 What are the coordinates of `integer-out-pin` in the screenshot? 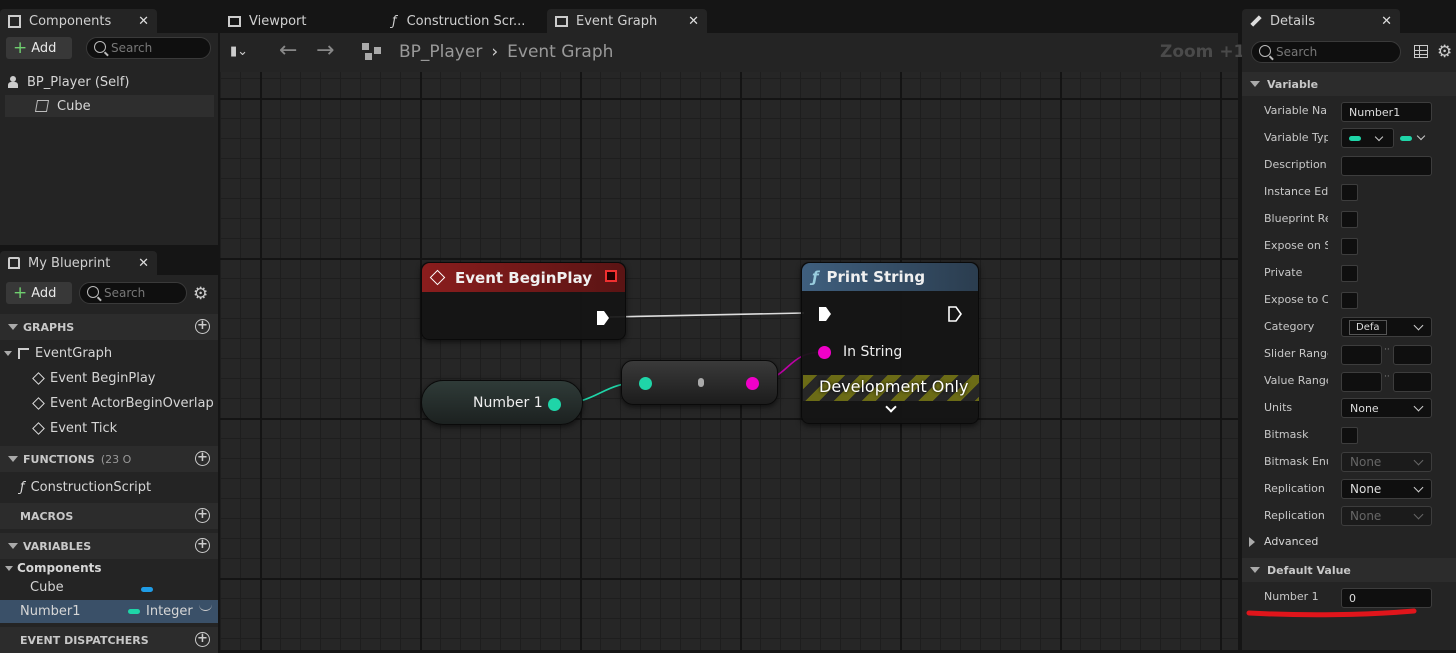 It's located at (554, 404).